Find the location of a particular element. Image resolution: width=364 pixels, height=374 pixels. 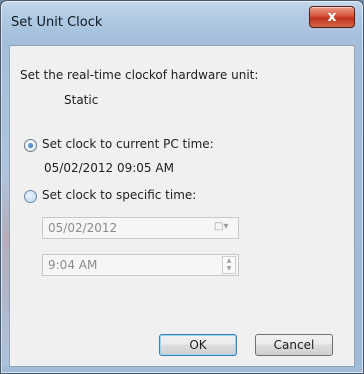

time-spinner: ▲ ▼ is located at coordinates (229, 265).